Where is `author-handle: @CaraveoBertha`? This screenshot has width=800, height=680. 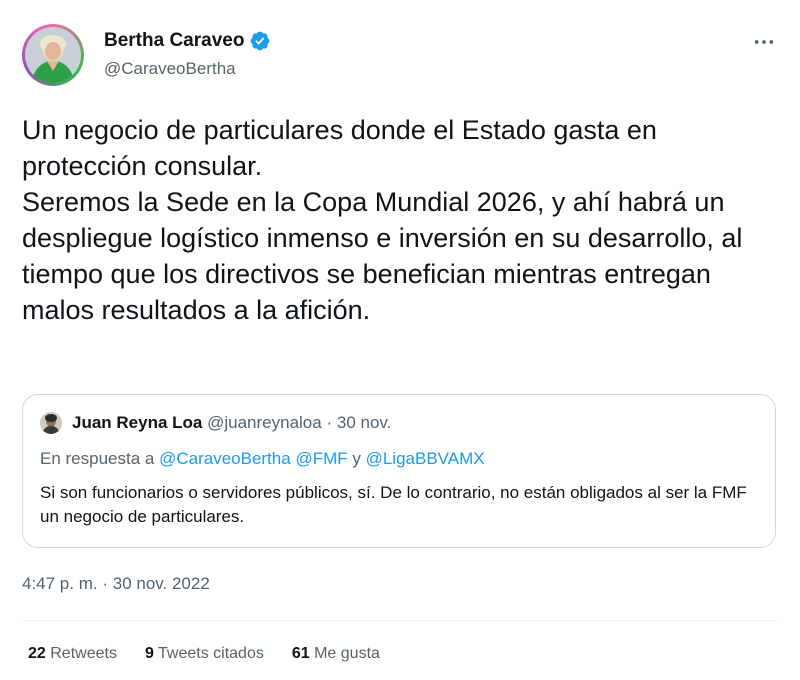 author-handle: @CaraveoBertha is located at coordinates (170, 69).